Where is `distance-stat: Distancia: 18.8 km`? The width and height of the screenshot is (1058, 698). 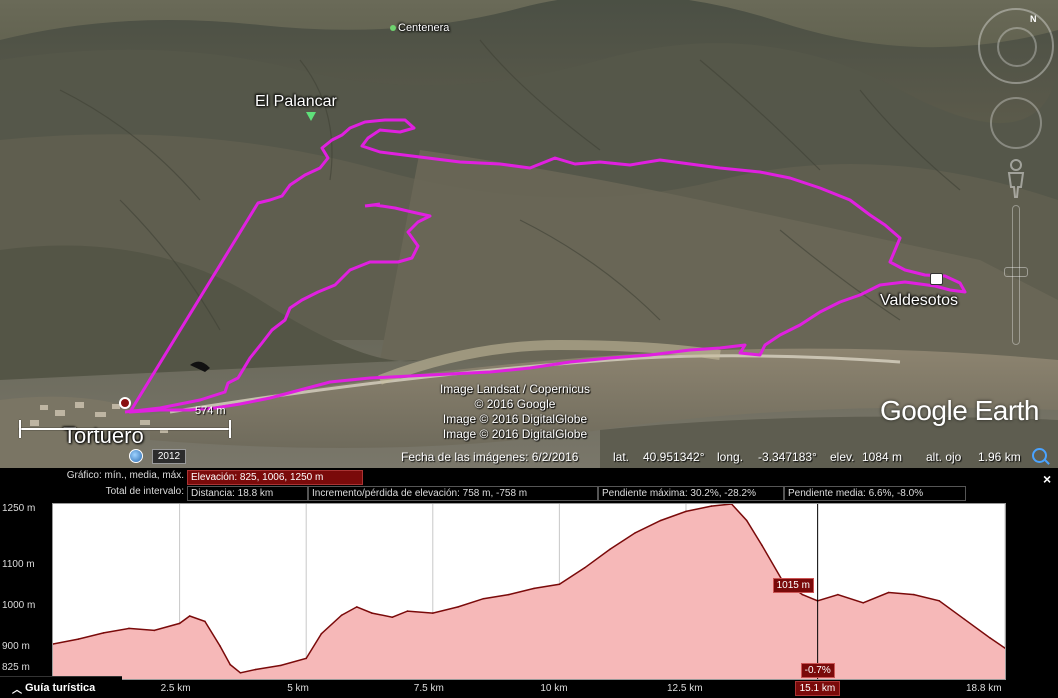
distance-stat: Distancia: 18.8 km is located at coordinates (247, 493).